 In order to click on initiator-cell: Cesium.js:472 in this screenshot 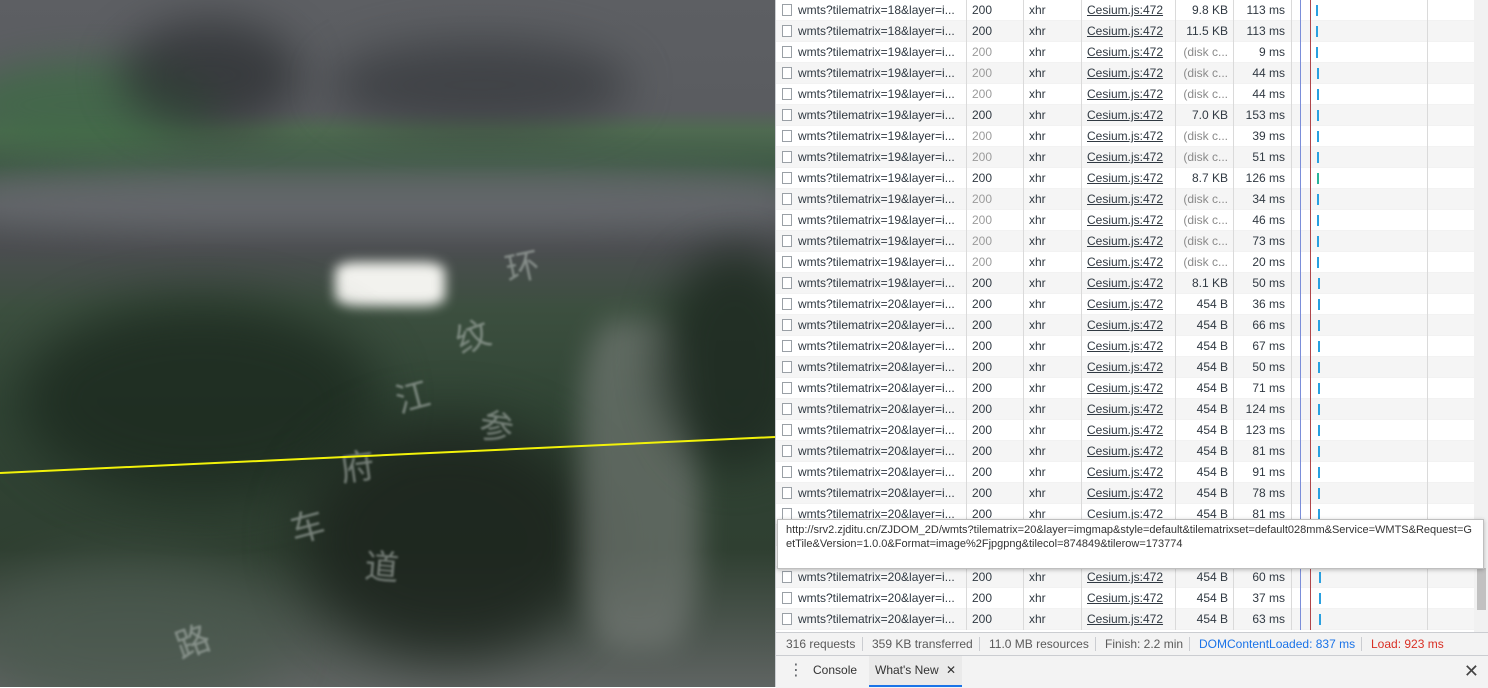, I will do `click(1129, 367)`.